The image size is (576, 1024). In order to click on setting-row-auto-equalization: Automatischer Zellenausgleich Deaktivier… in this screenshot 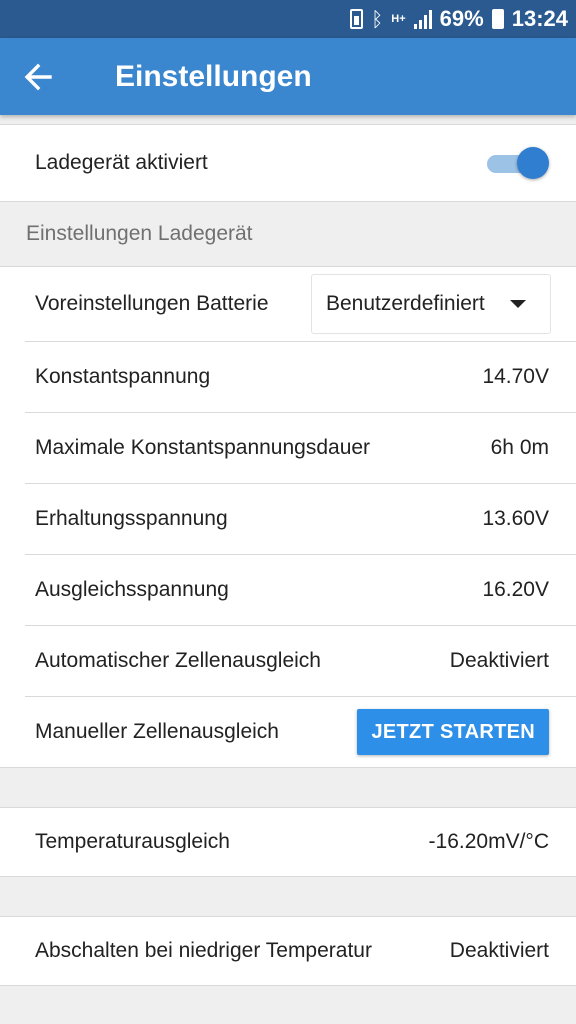, I will do `click(288, 661)`.